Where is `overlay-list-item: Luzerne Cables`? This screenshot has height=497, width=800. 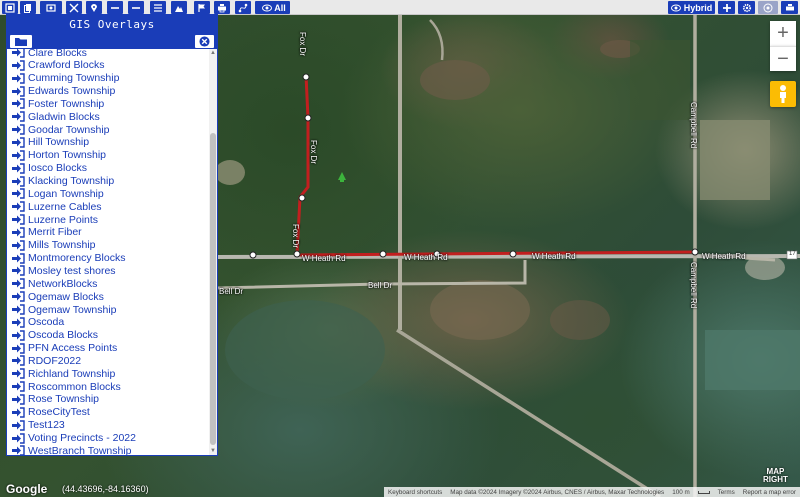
overlay-list-item: Luzerne Cables is located at coordinates (56, 206).